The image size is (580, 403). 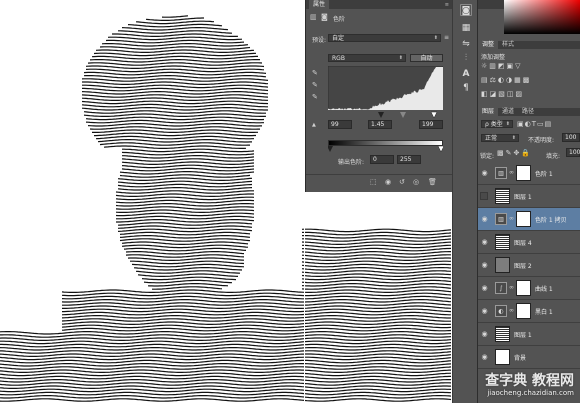 What do you see at coordinates (314, 125) in the screenshot?
I see `clipping-warning-icon: ▲` at bounding box center [314, 125].